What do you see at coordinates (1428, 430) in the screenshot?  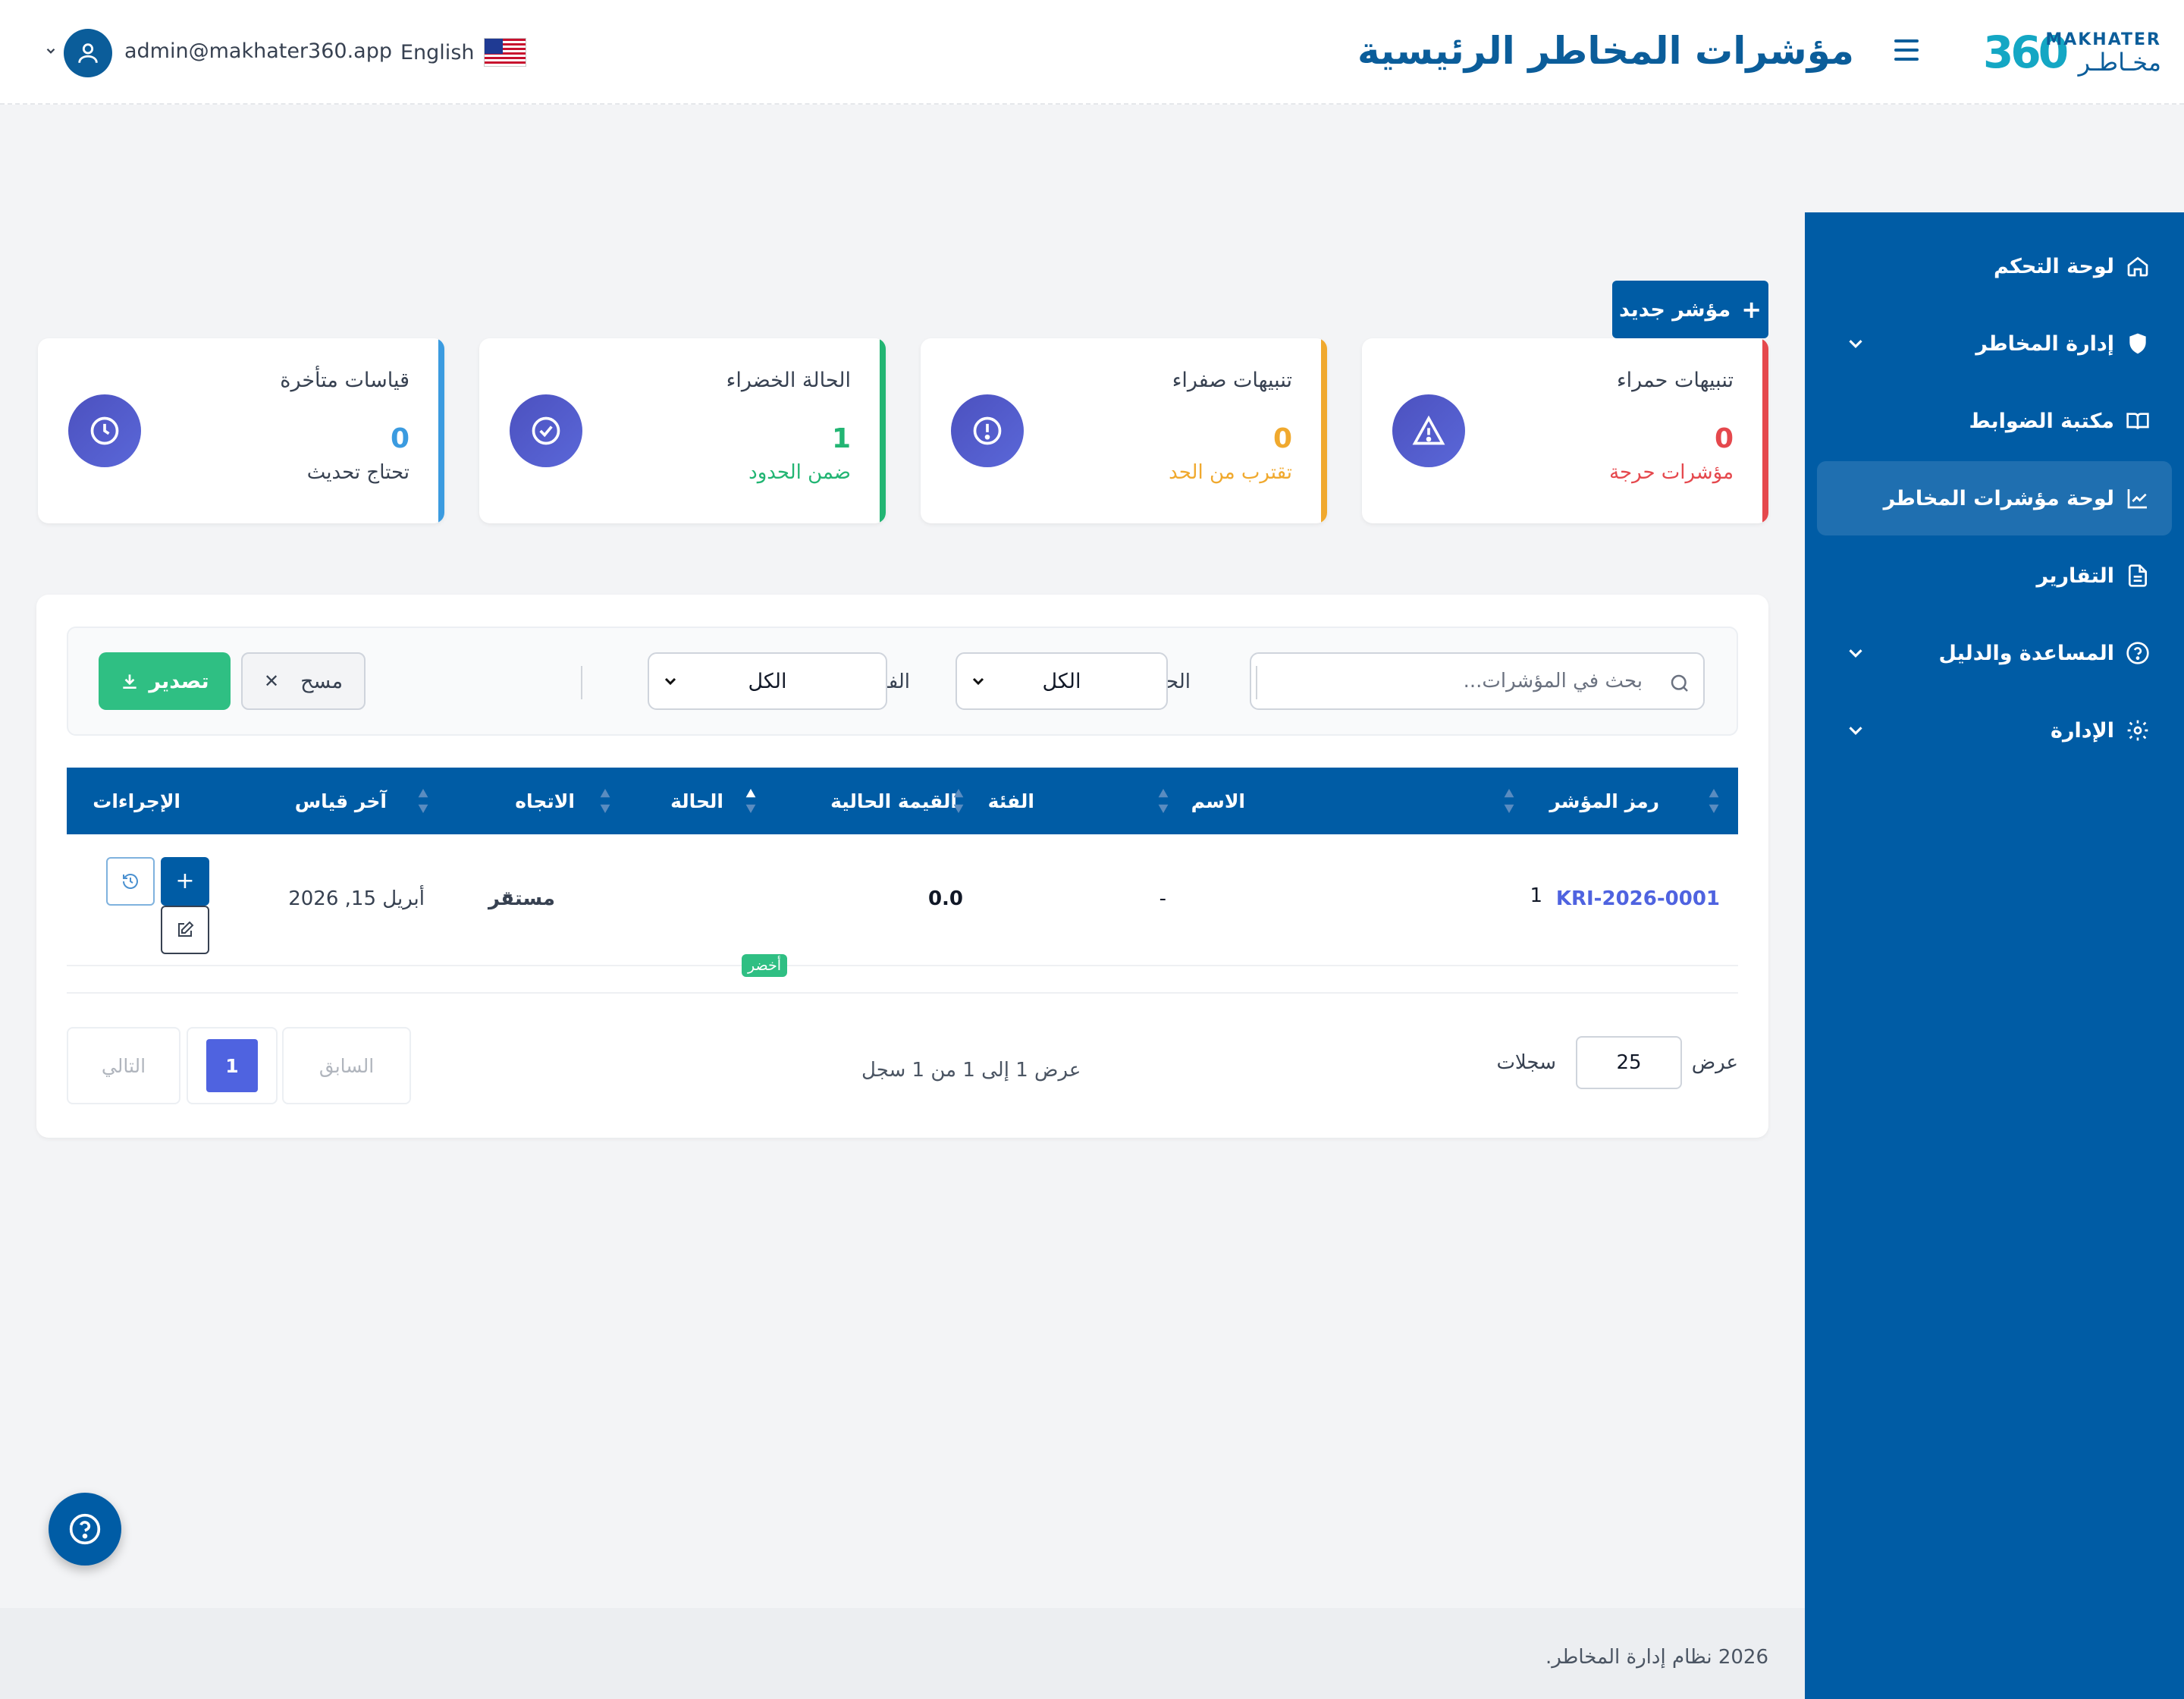 I see `warning-triangle-icon` at bounding box center [1428, 430].